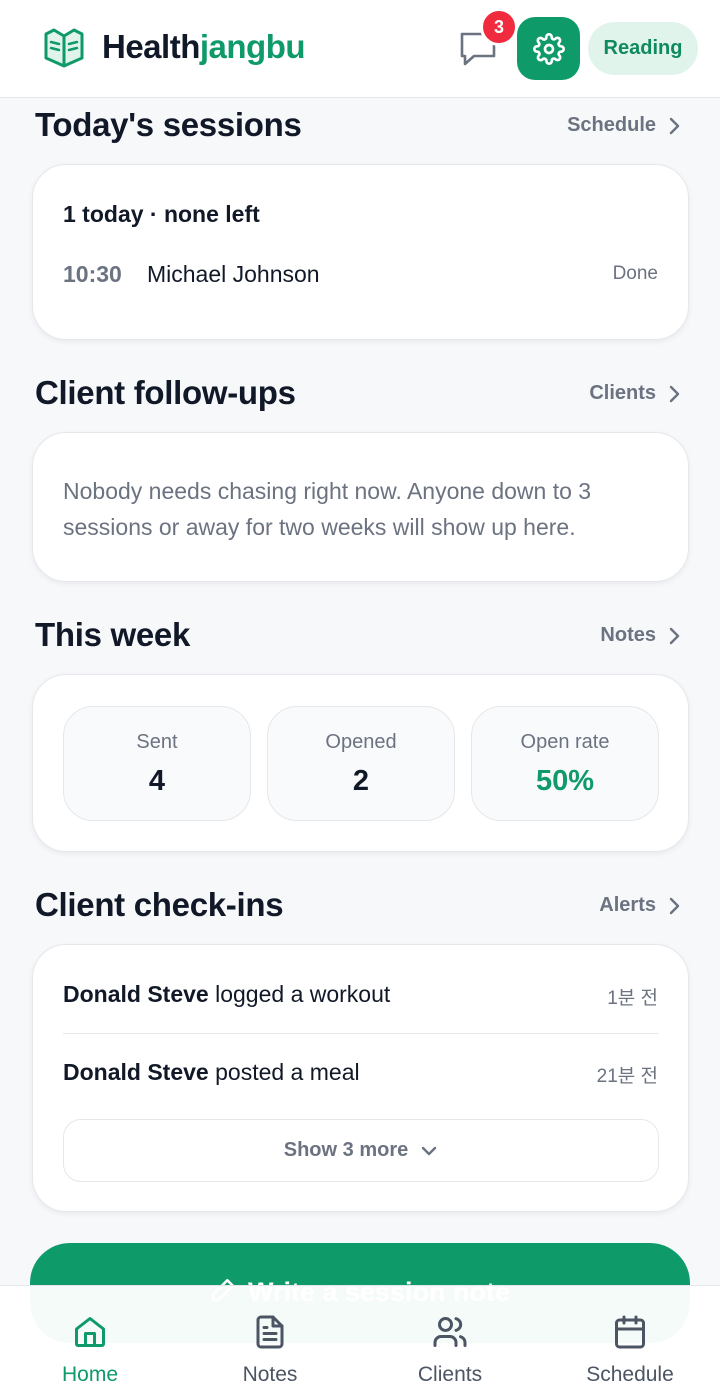  Describe the element at coordinates (284, 1072) in the screenshot. I see `checkin-action: posted a meal` at that location.